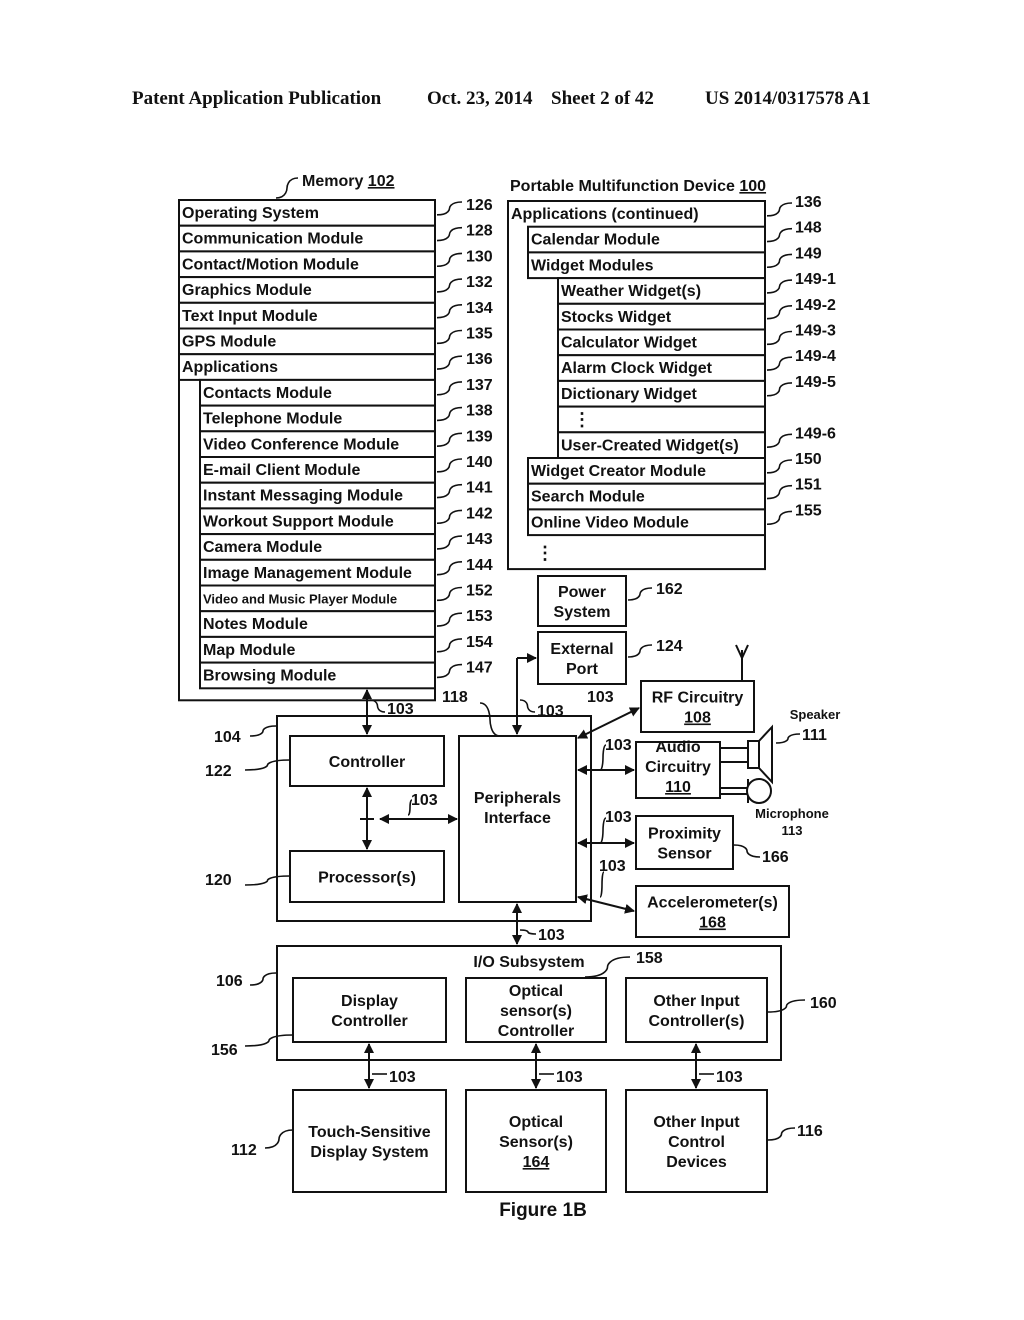 This screenshot has width=1024, height=1320. I want to click on other-devices-leader, so click(781, 1134).